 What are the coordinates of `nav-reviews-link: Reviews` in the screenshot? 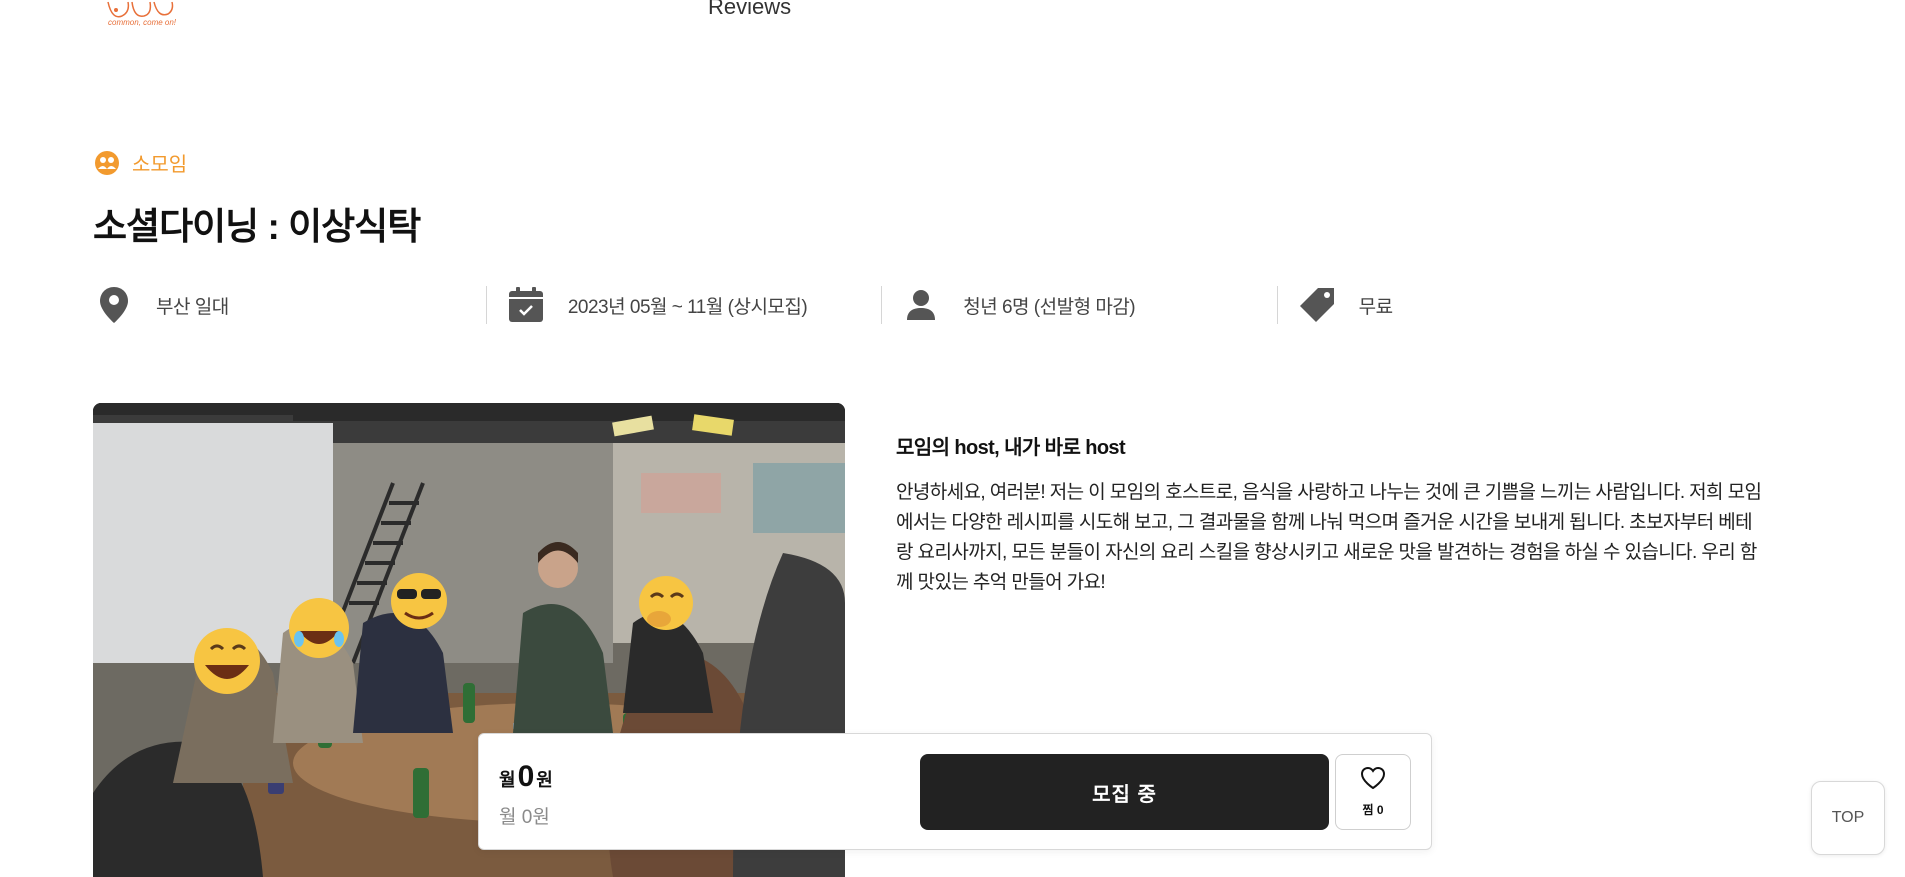 It's located at (749, 10).